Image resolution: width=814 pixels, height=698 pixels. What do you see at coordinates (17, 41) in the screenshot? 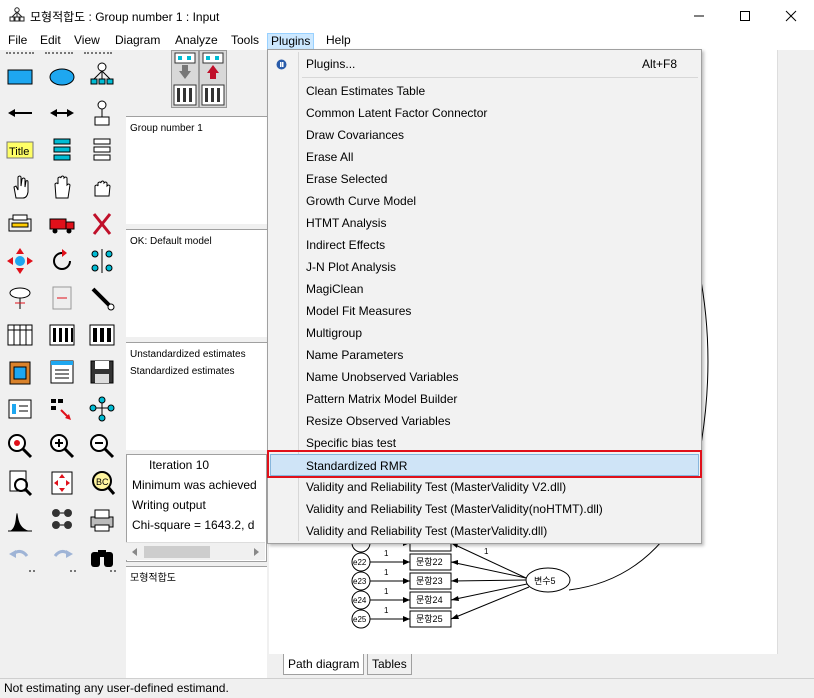
I see `menu-file: File` at bounding box center [17, 41].